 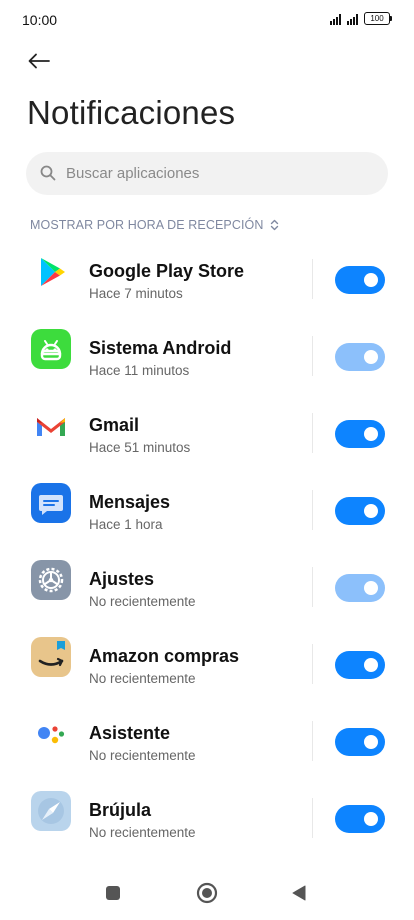 What do you see at coordinates (167, 271) in the screenshot?
I see `app-name: Google Play Store` at bounding box center [167, 271].